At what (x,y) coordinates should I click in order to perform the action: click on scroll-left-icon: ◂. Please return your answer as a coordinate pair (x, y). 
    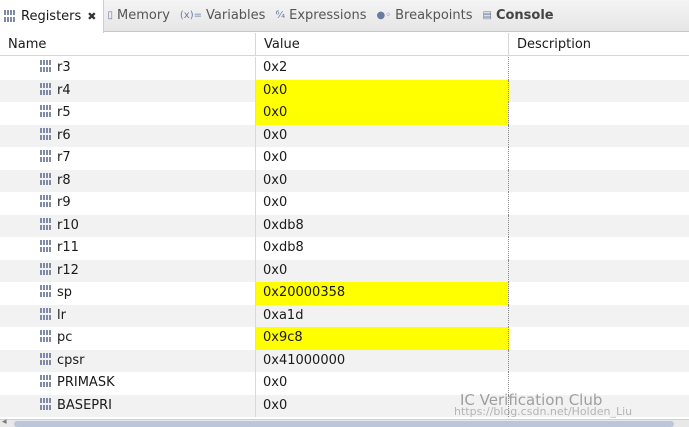
    Looking at the image, I should click on (4, 422).